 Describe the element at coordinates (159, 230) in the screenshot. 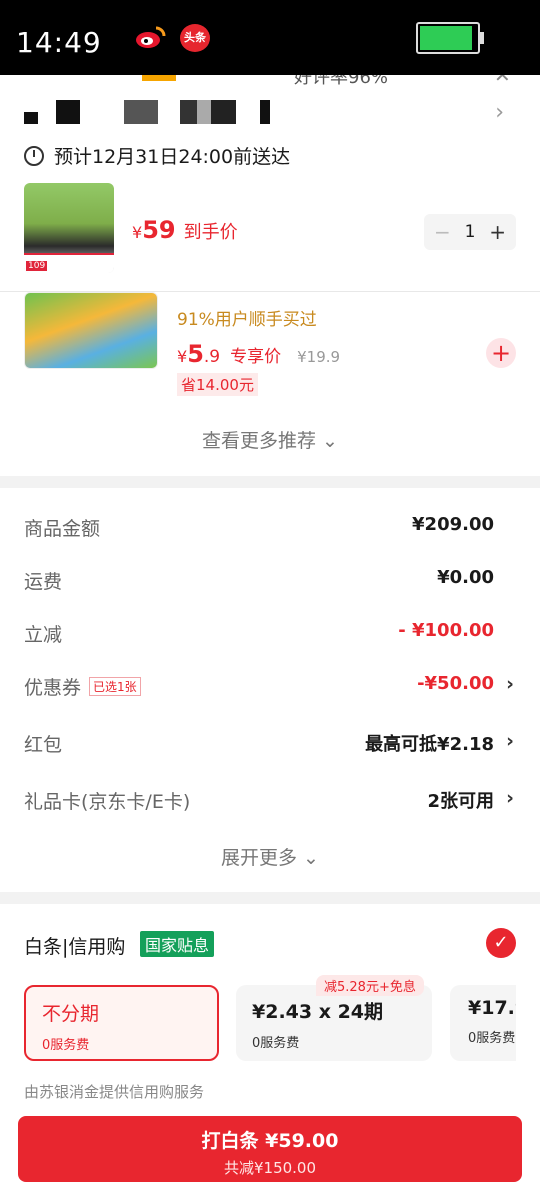

I see `price-value: 59` at that location.